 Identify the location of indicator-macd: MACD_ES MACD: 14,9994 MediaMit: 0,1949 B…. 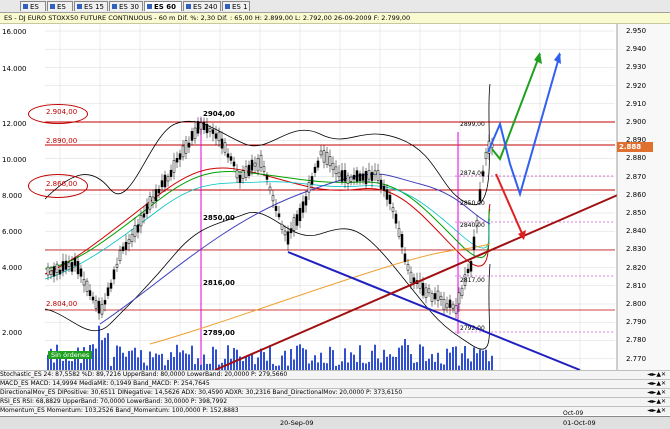
(335, 383).